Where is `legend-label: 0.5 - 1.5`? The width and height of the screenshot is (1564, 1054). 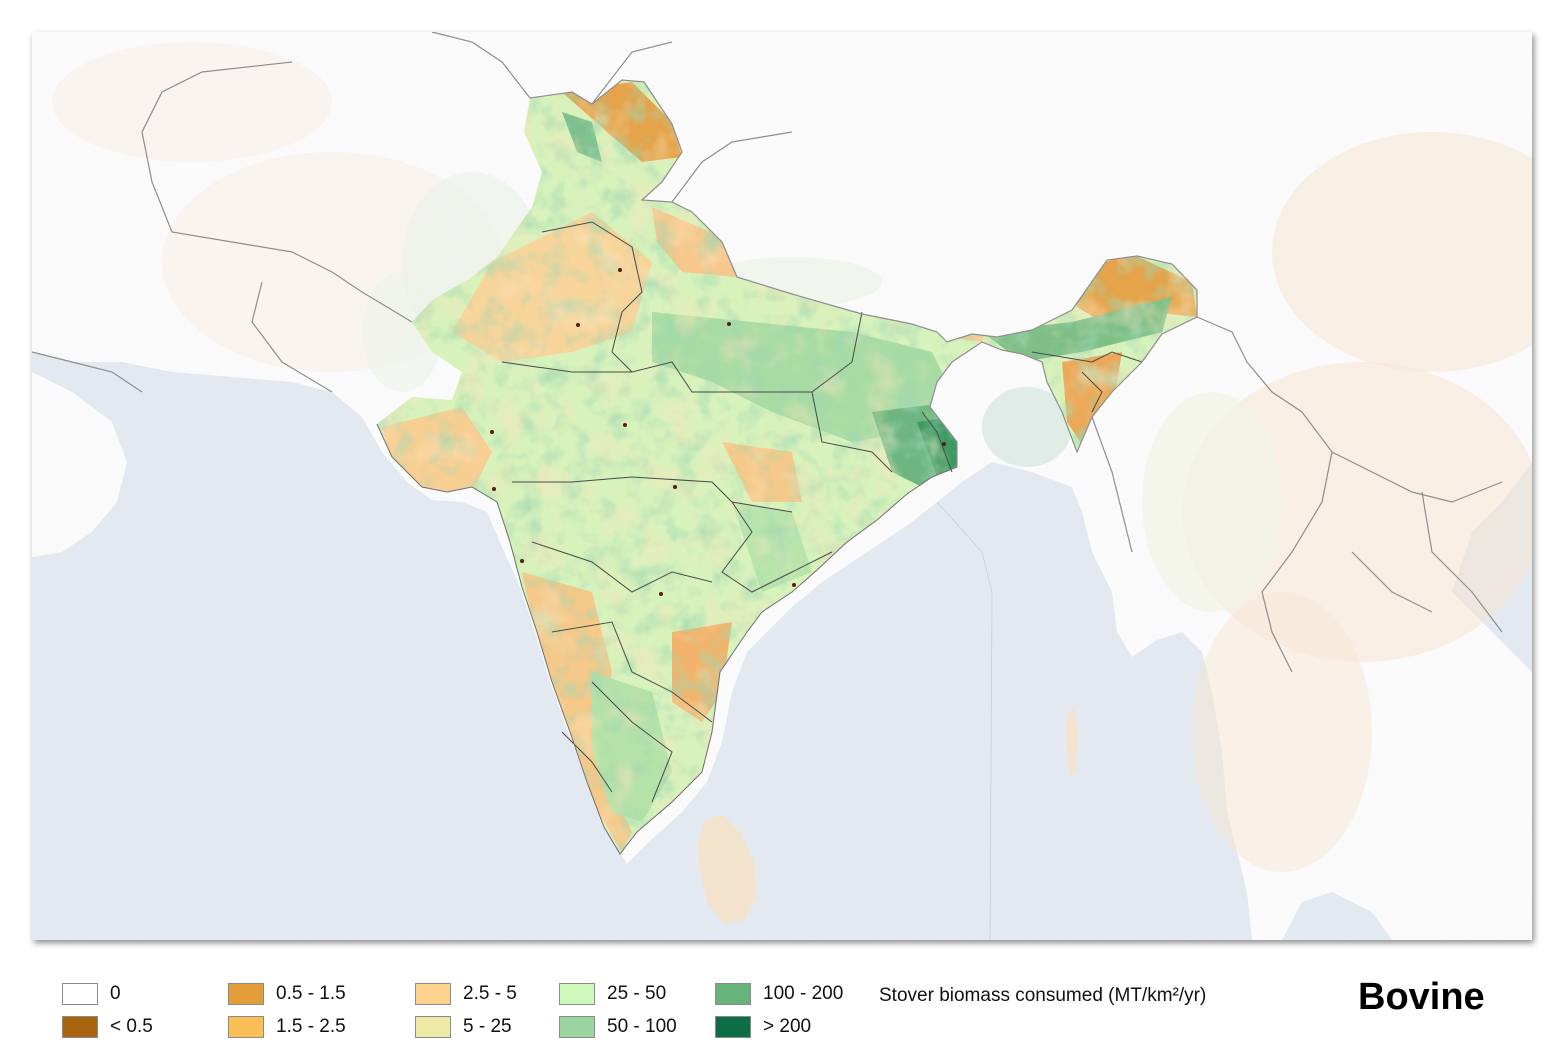 legend-label: 0.5 - 1.5 is located at coordinates (311, 993).